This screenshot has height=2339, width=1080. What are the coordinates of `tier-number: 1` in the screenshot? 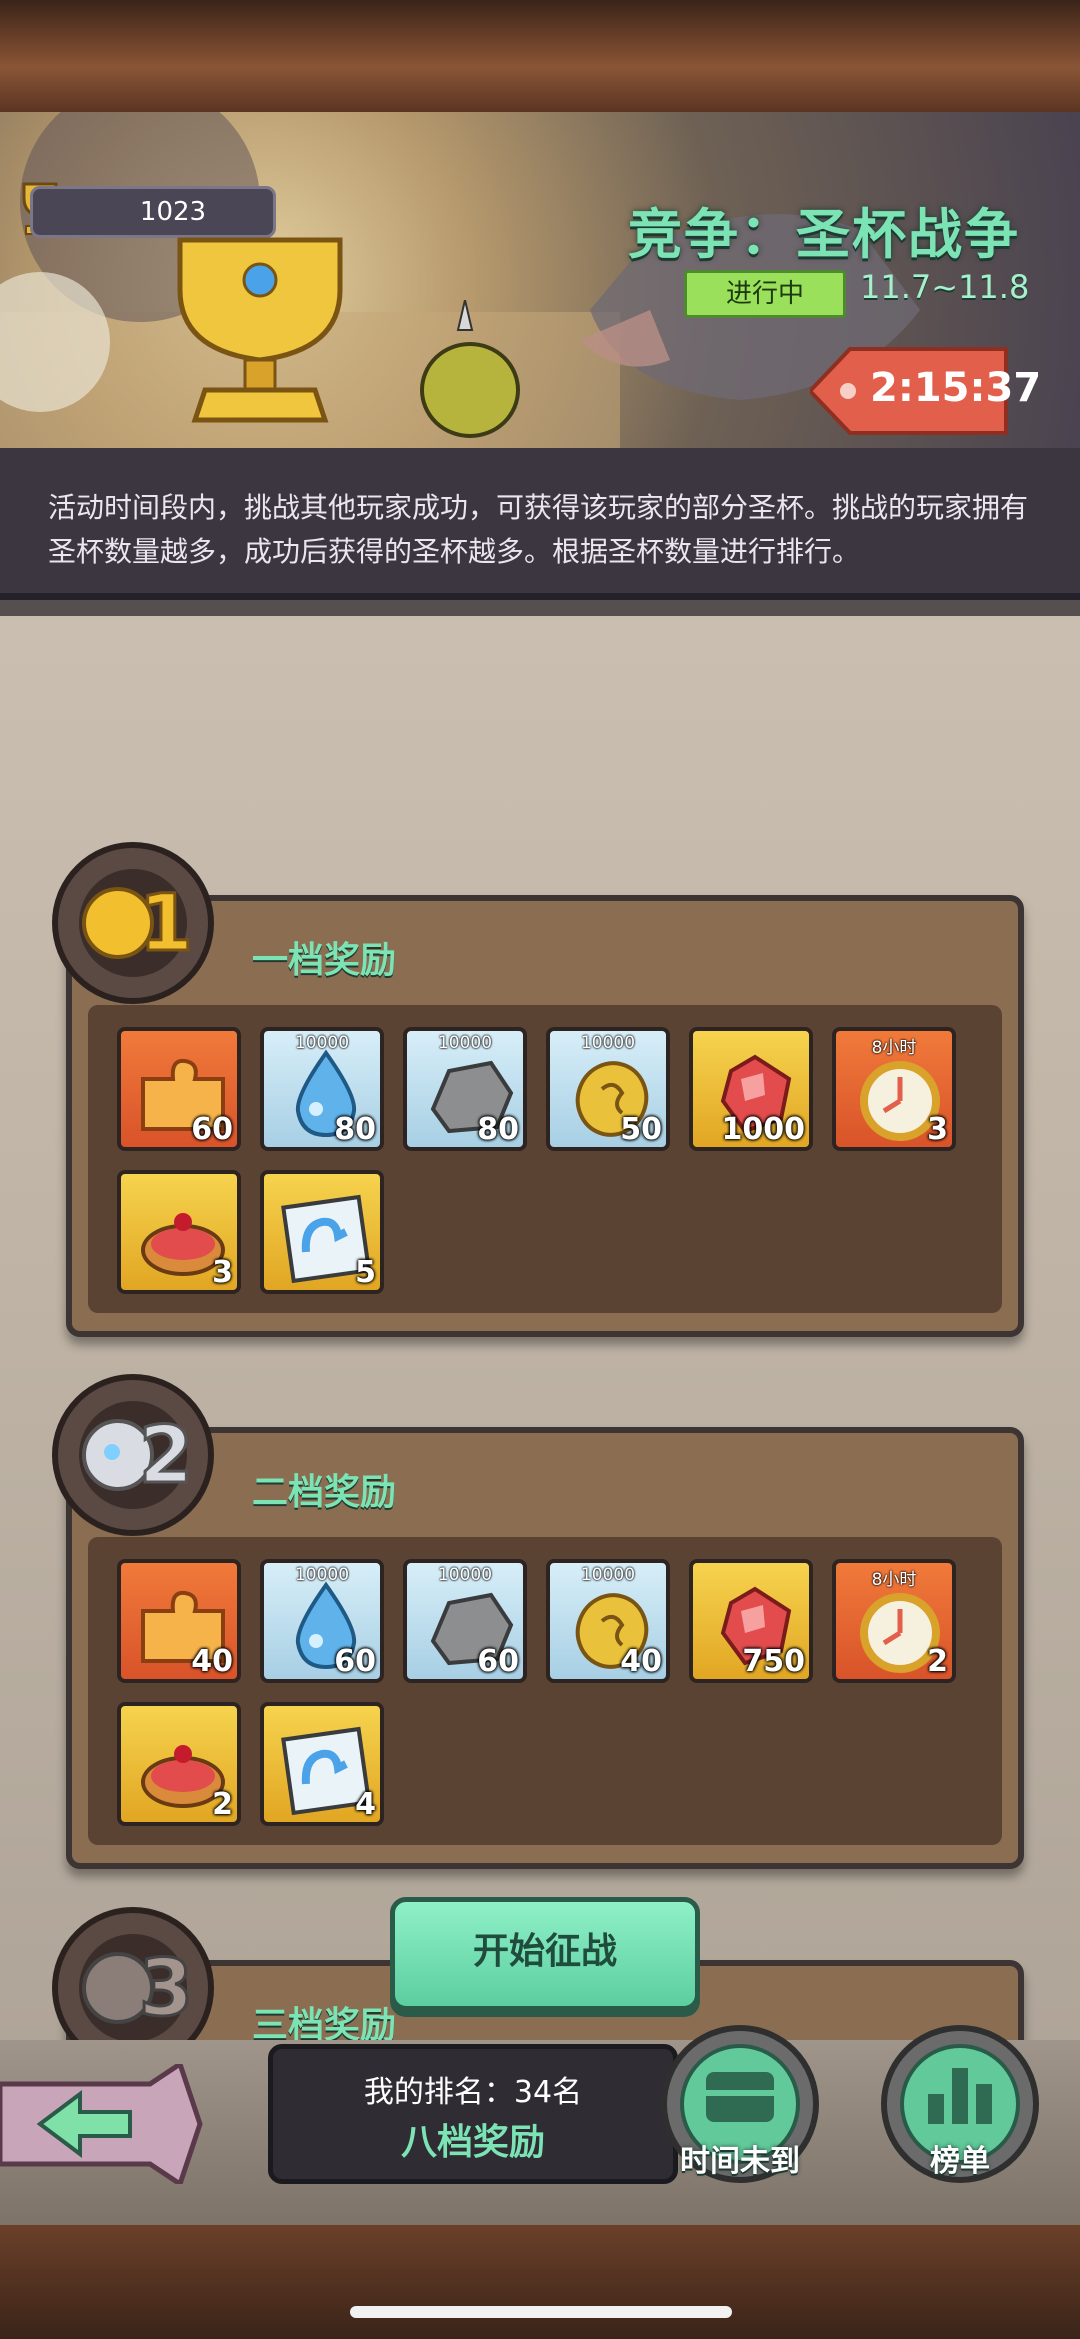 It's located at (166, 924).